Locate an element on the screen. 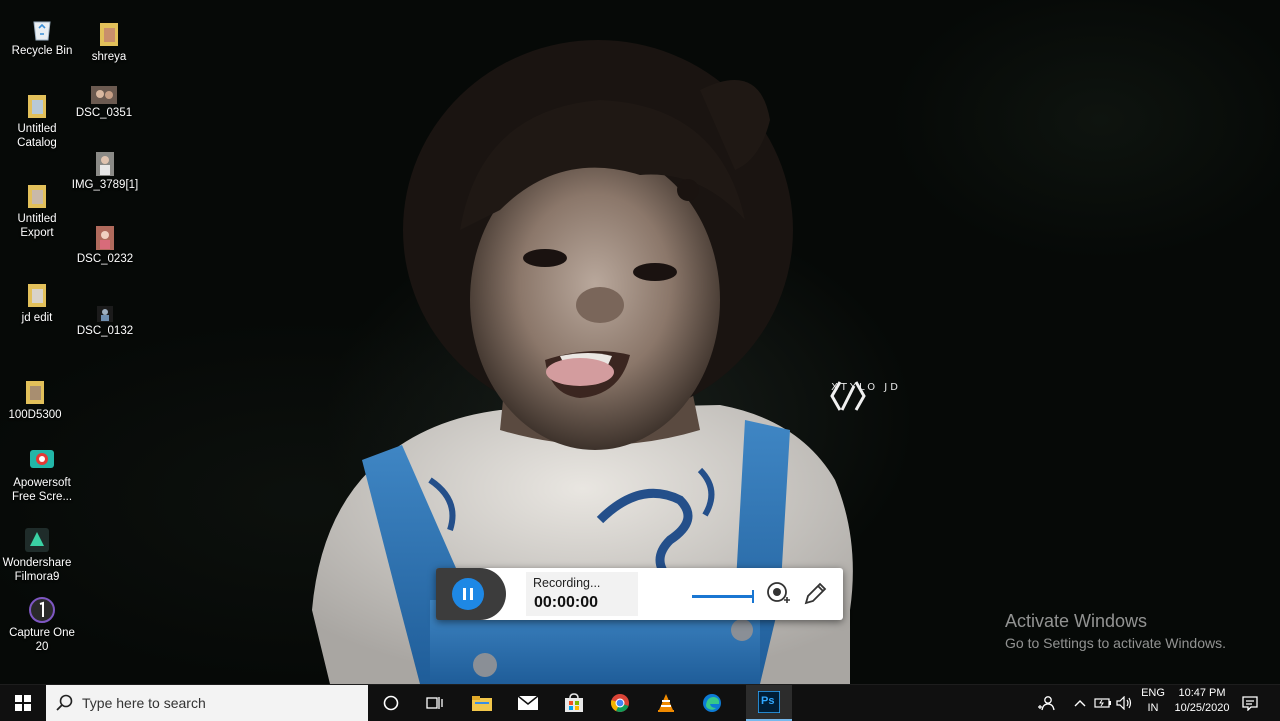  cortana-icon is located at coordinates (391, 703).